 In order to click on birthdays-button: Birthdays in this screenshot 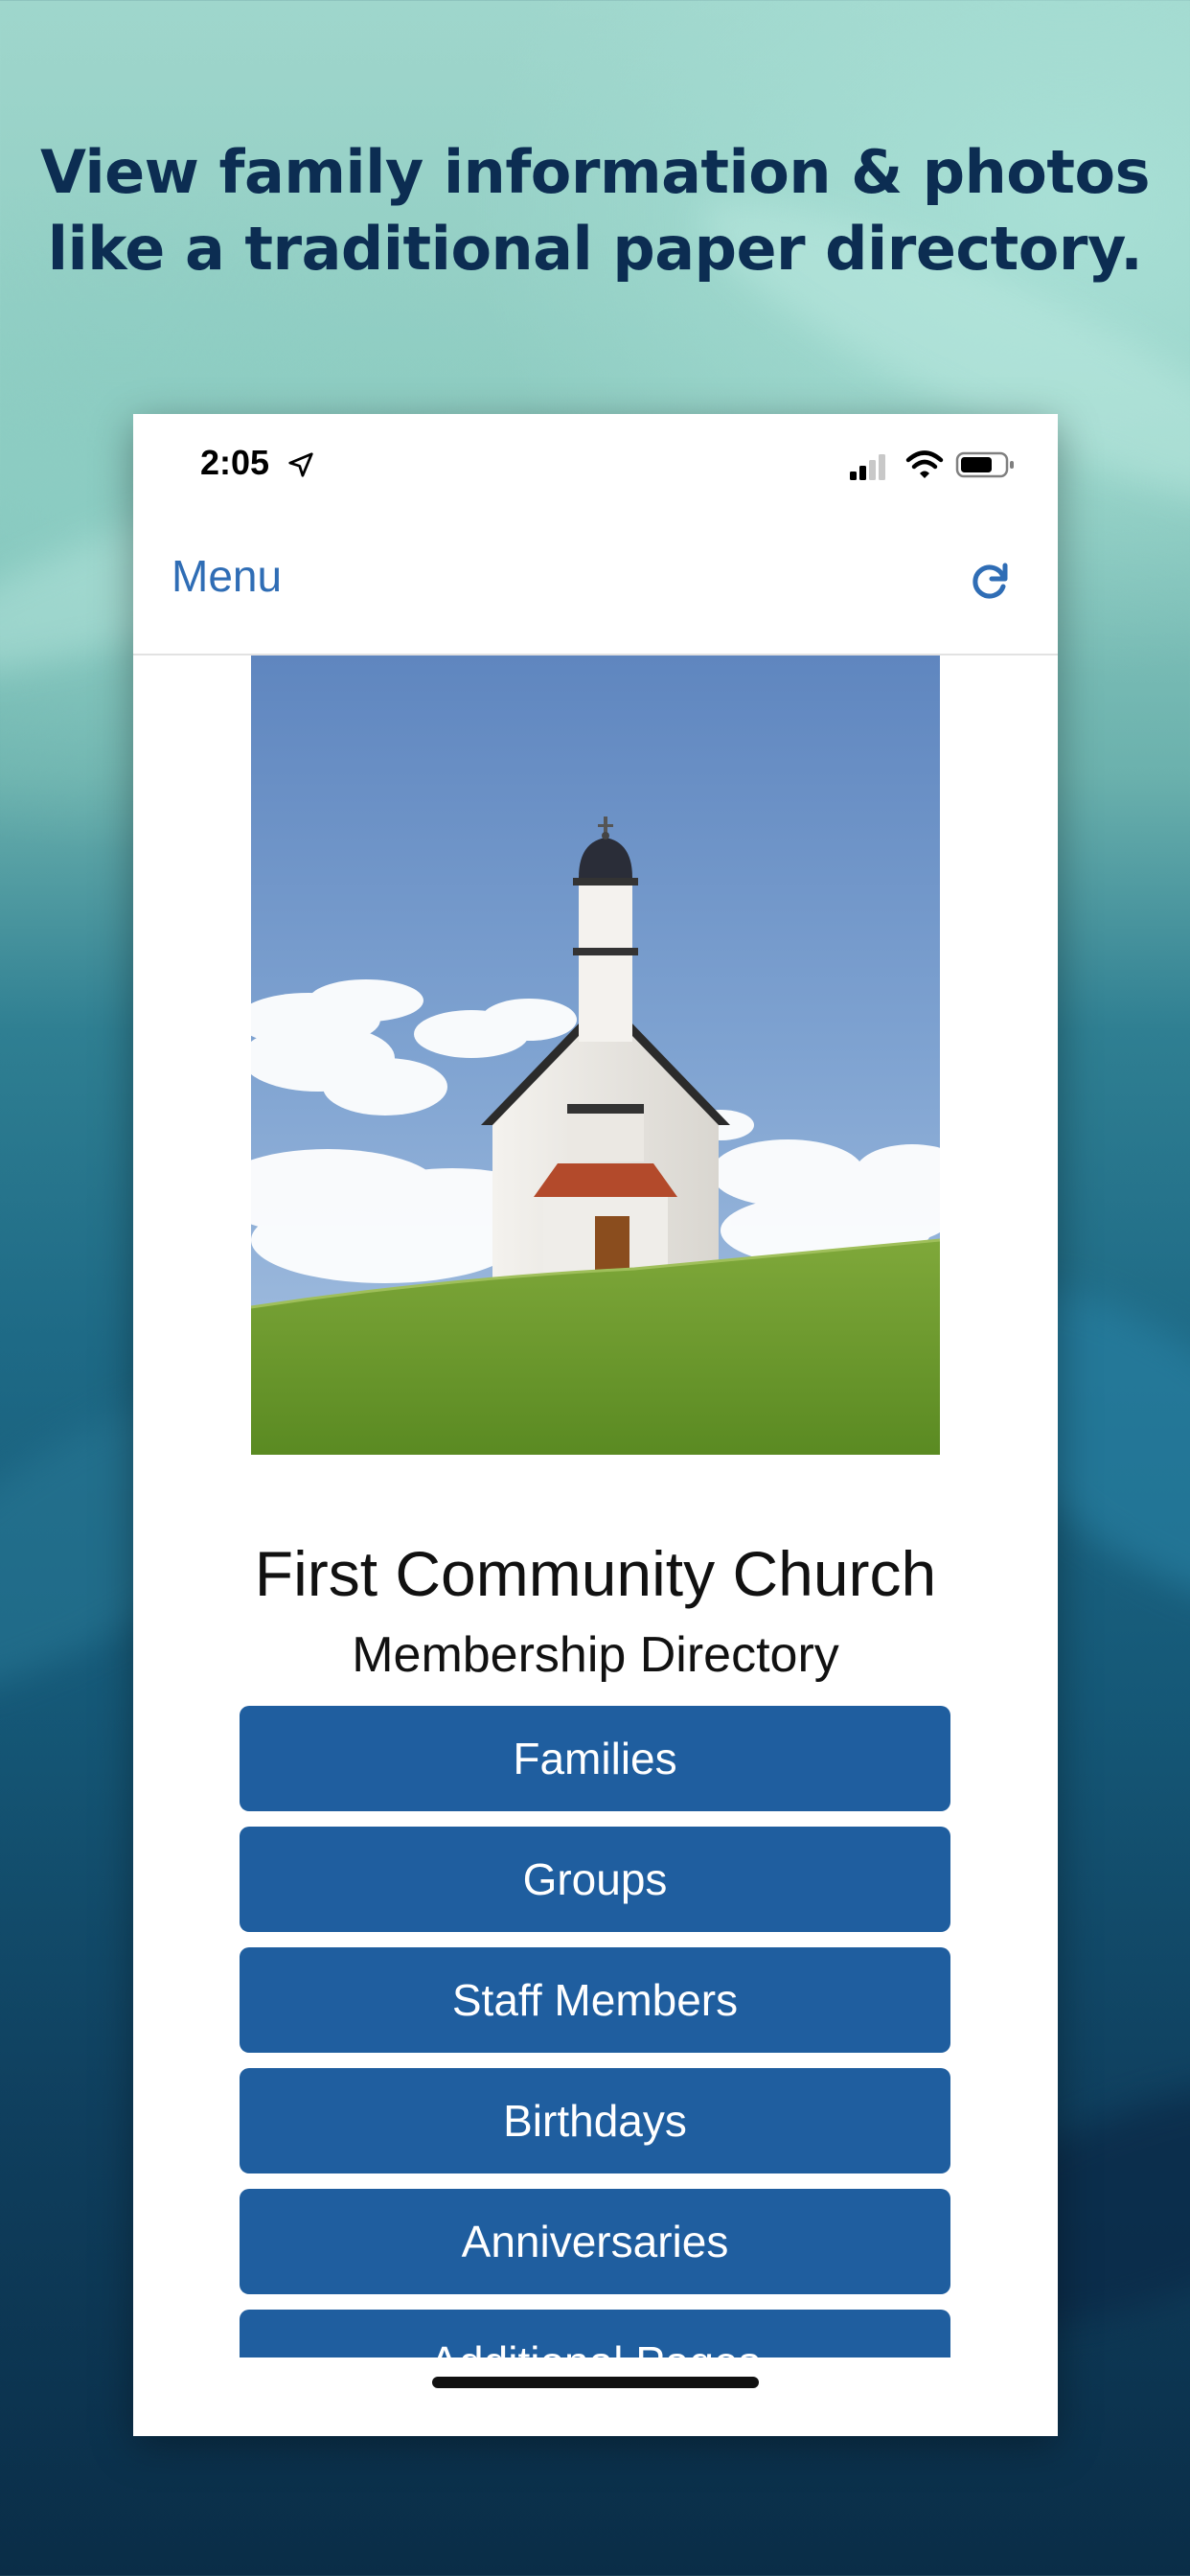, I will do `click(595, 2121)`.